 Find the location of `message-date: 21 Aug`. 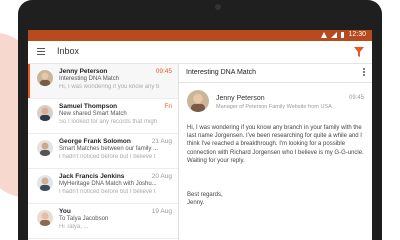

message-date: 21 Aug is located at coordinates (161, 141).